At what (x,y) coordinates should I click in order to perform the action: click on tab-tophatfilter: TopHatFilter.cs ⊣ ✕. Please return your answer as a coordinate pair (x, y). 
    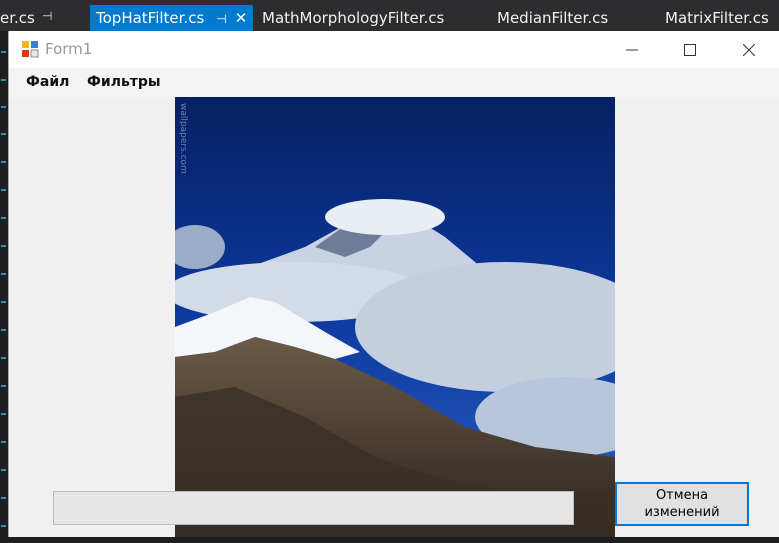
    Looking at the image, I should click on (172, 18).